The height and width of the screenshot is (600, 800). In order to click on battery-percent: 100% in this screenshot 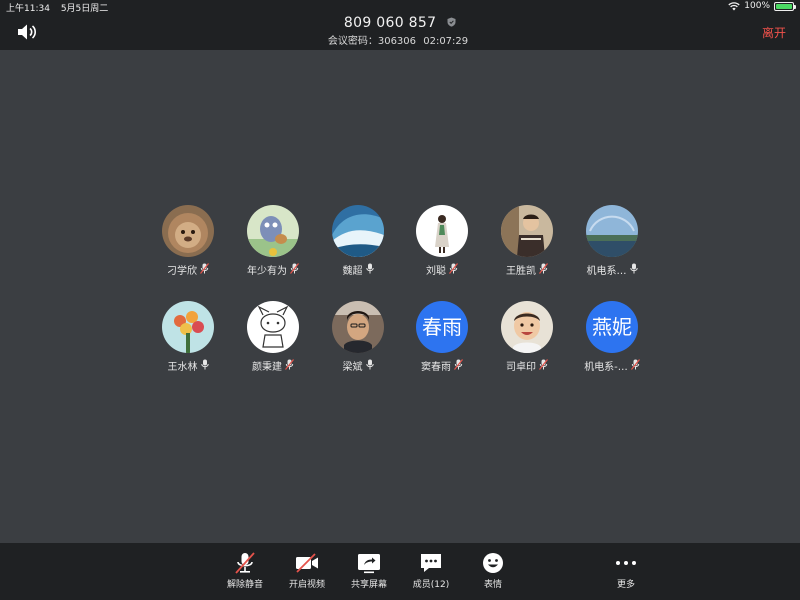, I will do `click(757, 6)`.